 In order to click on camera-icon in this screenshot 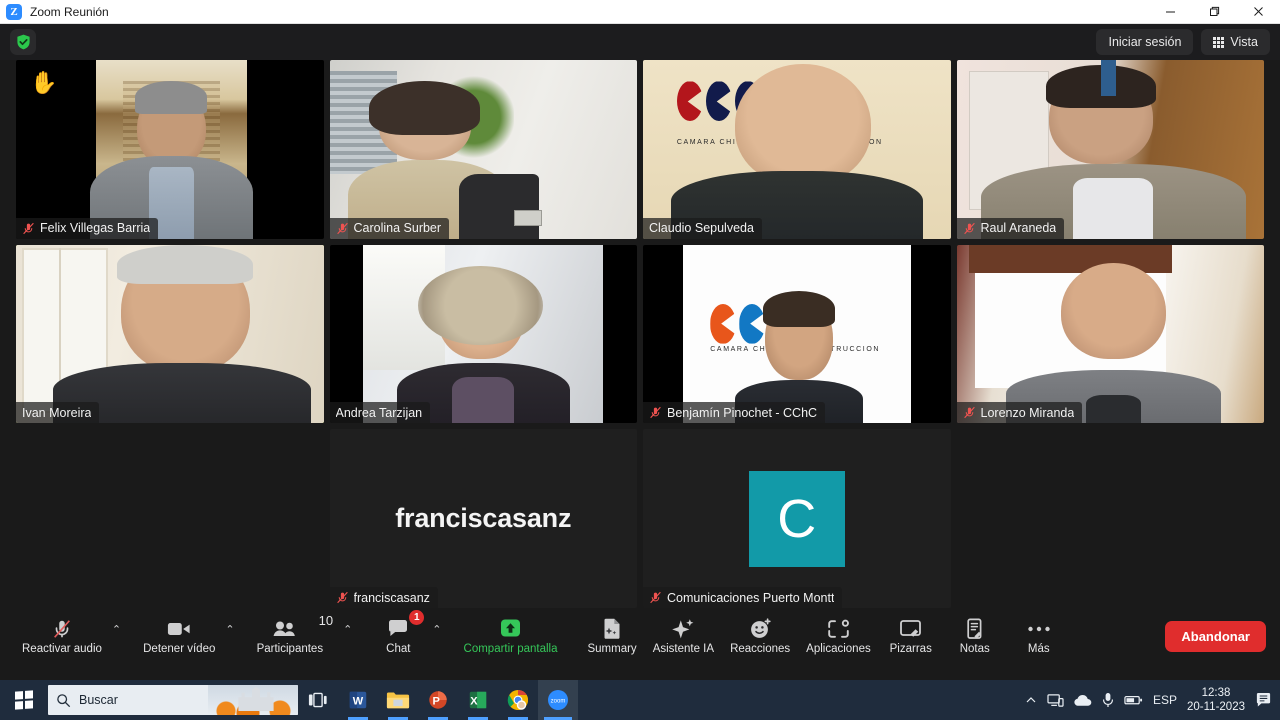, I will do `click(179, 629)`.